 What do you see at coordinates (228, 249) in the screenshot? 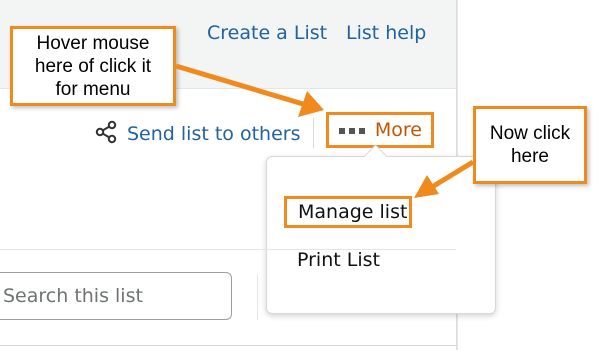
I see `section-divider` at bounding box center [228, 249].